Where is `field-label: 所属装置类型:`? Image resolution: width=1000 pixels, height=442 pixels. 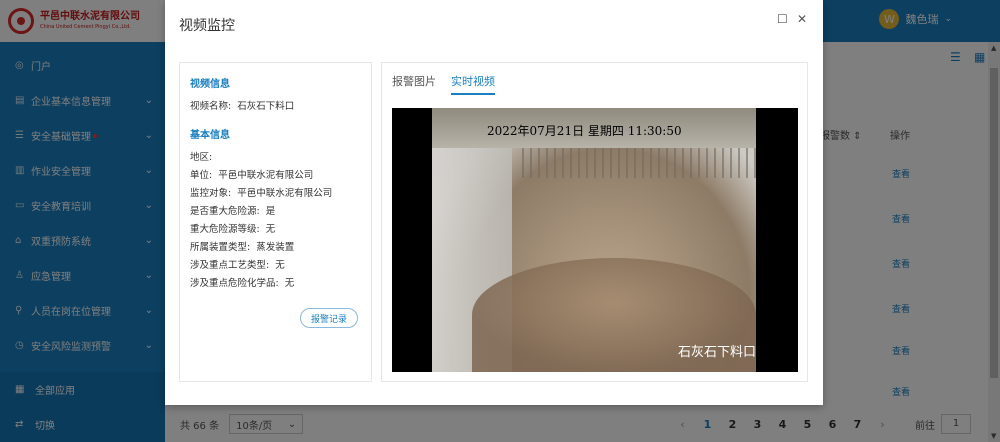
field-label: 所属装置类型: is located at coordinates (220, 247).